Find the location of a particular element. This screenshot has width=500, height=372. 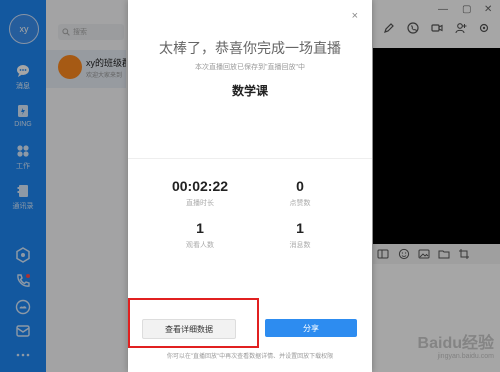

stat-viewers: 1 观看人数 is located at coordinates (200, 235).